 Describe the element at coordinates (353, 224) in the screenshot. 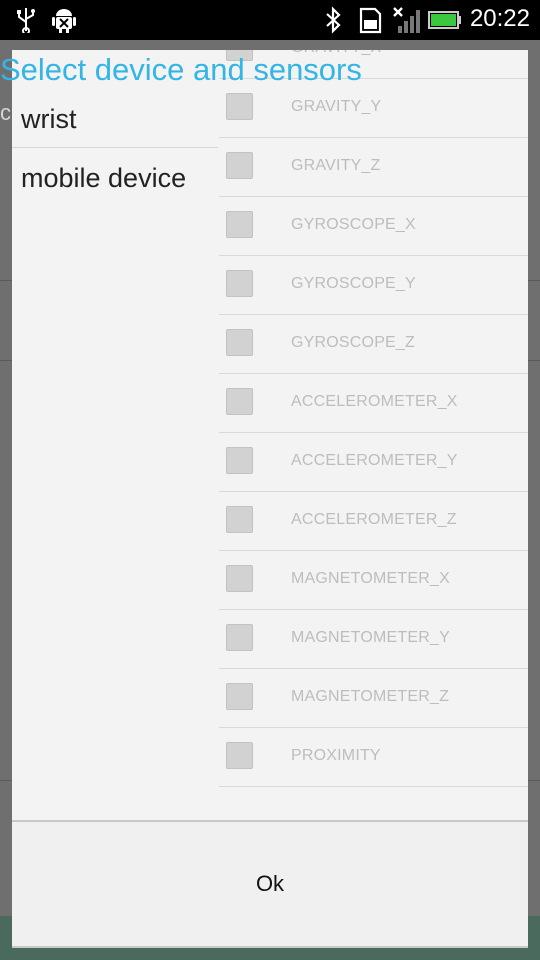

I see `sensor-label: GYROSCOPE_X` at that location.